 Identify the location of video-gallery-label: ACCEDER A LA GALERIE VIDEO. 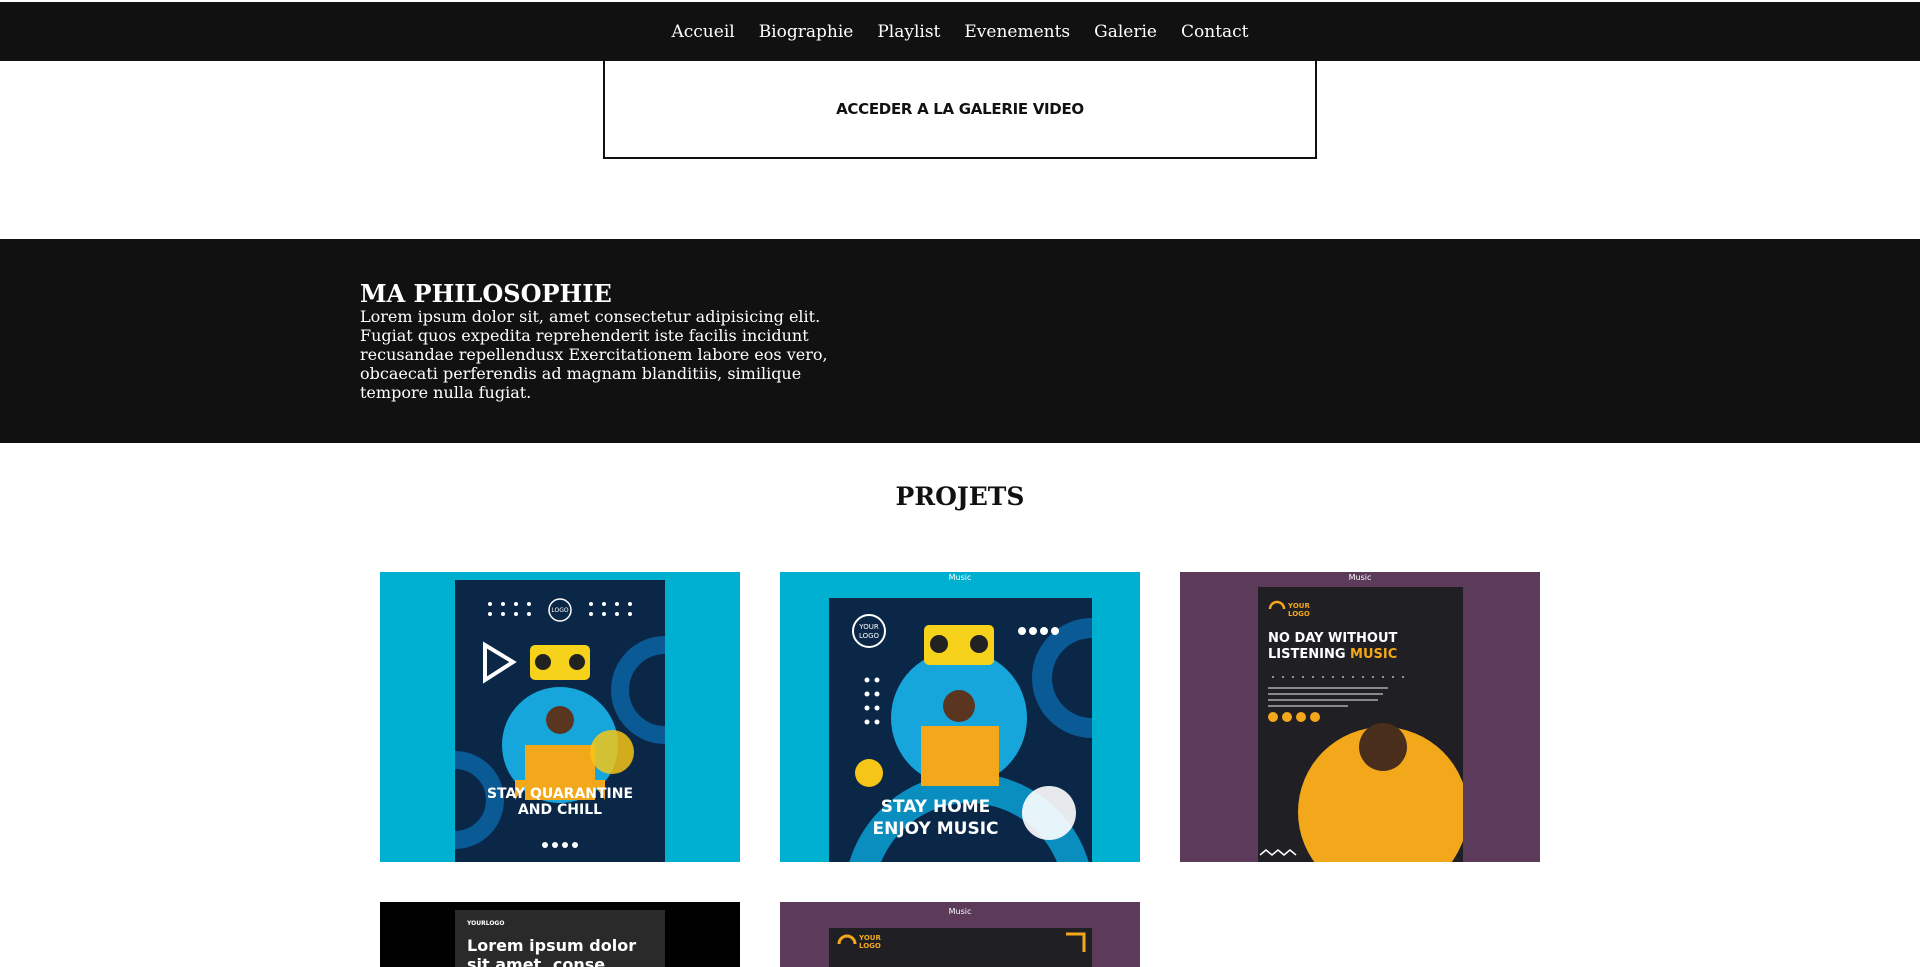
(960, 108).